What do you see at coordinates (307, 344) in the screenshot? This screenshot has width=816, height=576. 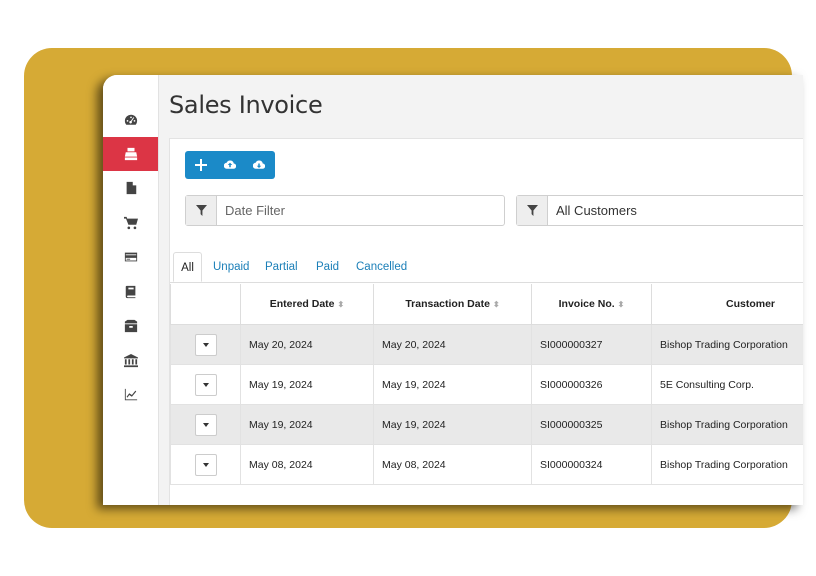 I see `cell-entered-date: May 20, 2024` at bounding box center [307, 344].